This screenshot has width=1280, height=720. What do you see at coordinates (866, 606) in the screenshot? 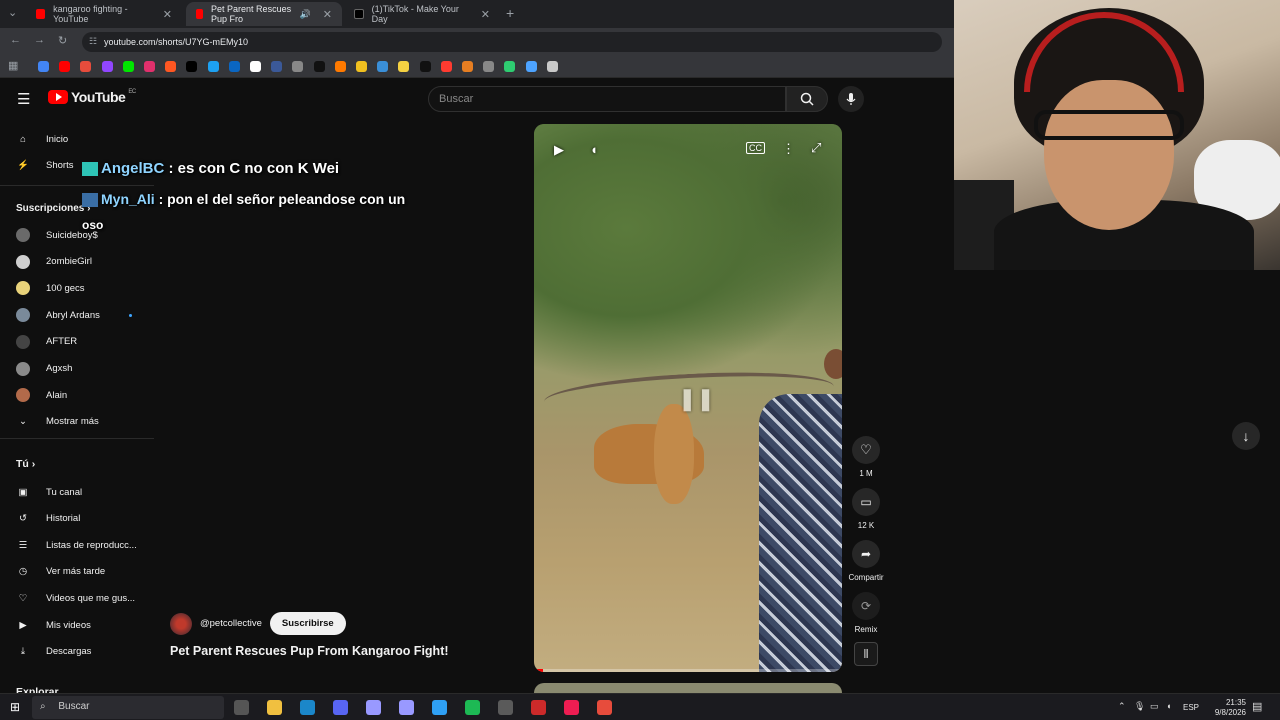
I see `remix-button: ⟳` at bounding box center [866, 606].